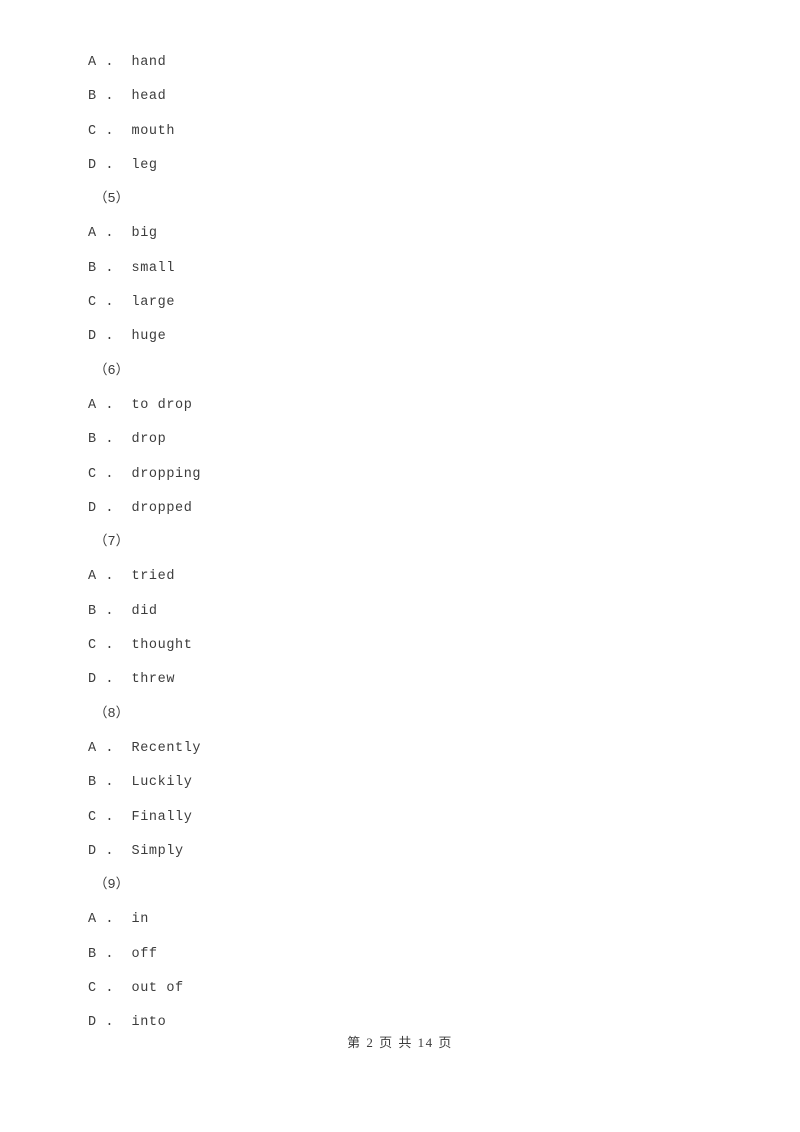 The image size is (800, 1132). What do you see at coordinates (162, 405) in the screenshot?
I see `option-text: to drop` at bounding box center [162, 405].